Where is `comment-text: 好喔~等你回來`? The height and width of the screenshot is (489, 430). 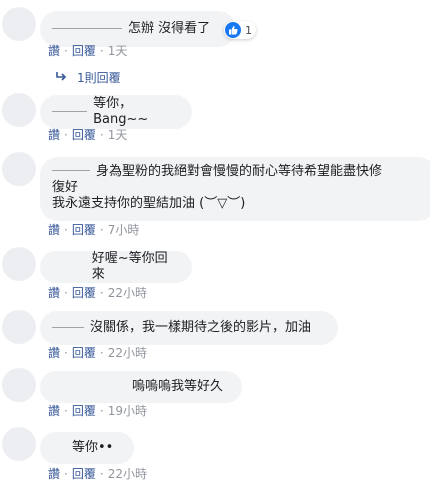 comment-text: 好喔~等你回來 is located at coordinates (129, 266).